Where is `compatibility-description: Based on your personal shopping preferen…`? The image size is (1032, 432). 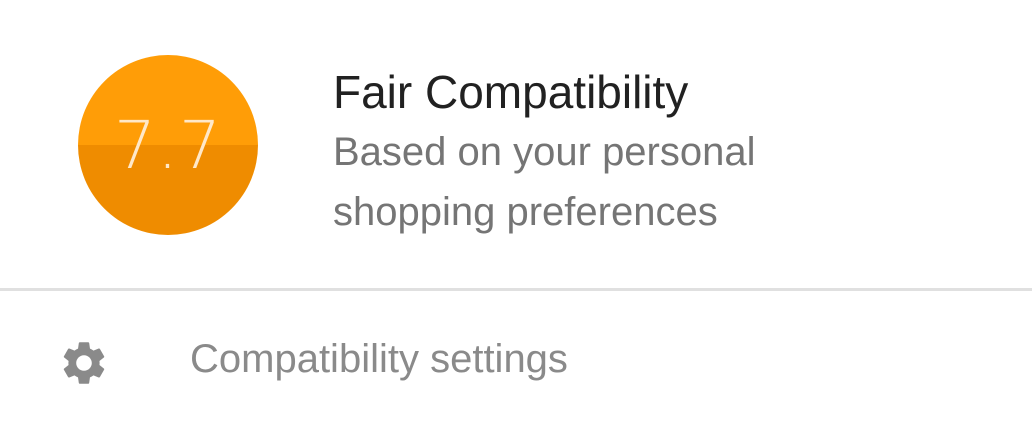 compatibility-description: Based on your personal shopping preferen… is located at coordinates (544, 182).